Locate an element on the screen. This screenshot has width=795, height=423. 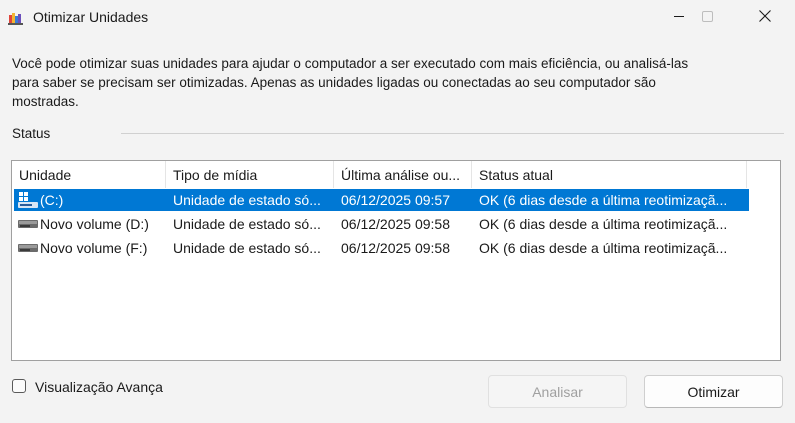
status-divider is located at coordinates (452, 133).